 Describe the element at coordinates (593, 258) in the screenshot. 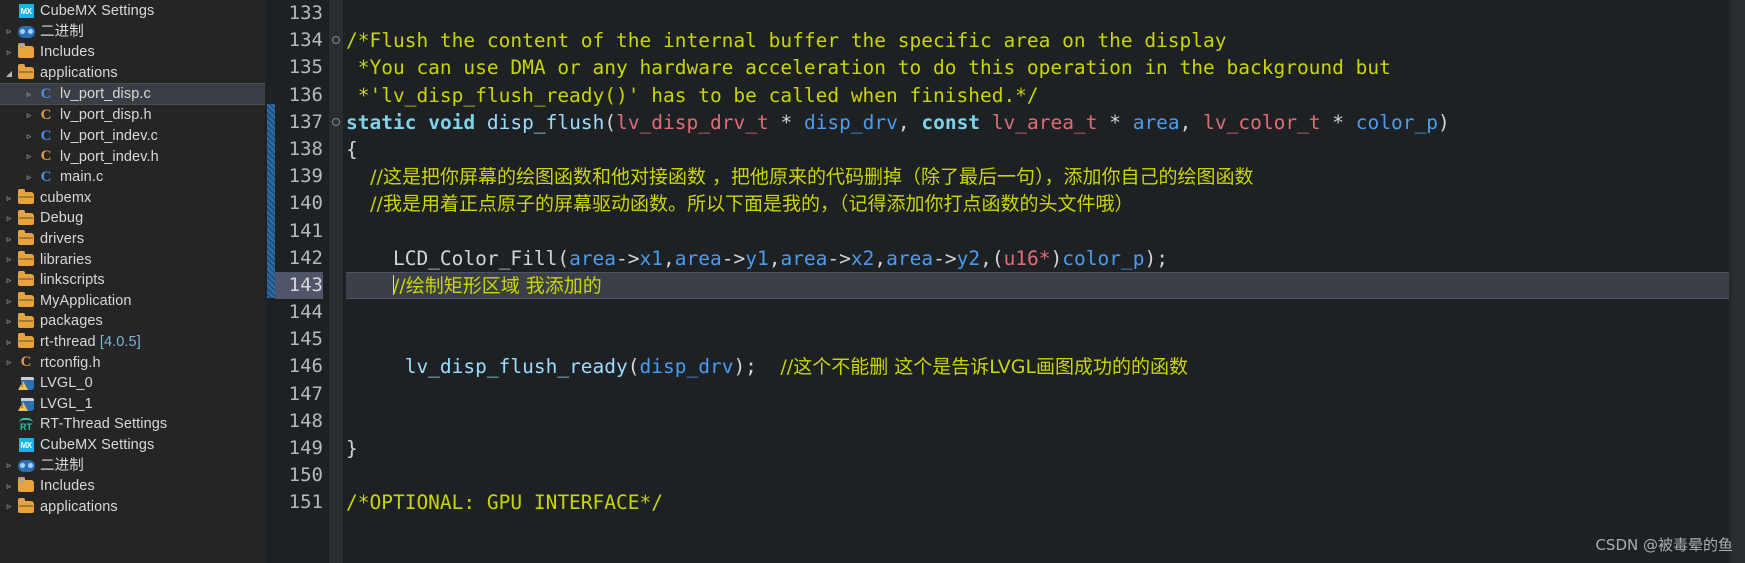

I see `code-token: area` at that location.